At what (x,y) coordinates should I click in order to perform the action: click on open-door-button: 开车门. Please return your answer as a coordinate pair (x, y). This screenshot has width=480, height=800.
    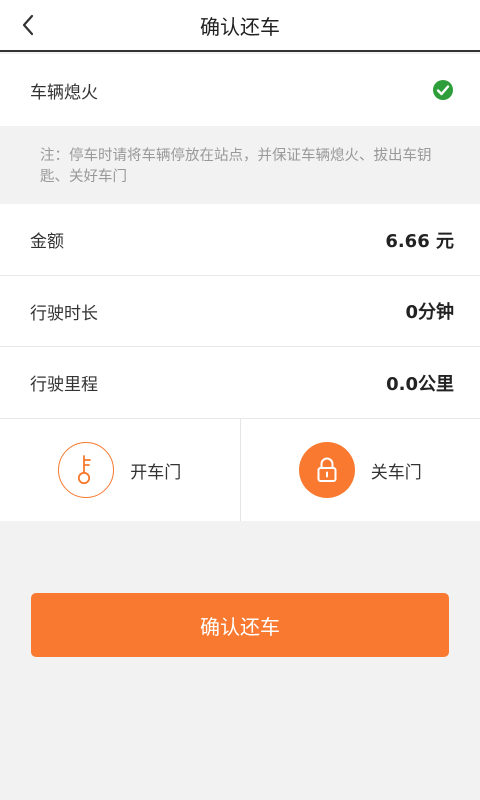
    Looking at the image, I should click on (120, 470).